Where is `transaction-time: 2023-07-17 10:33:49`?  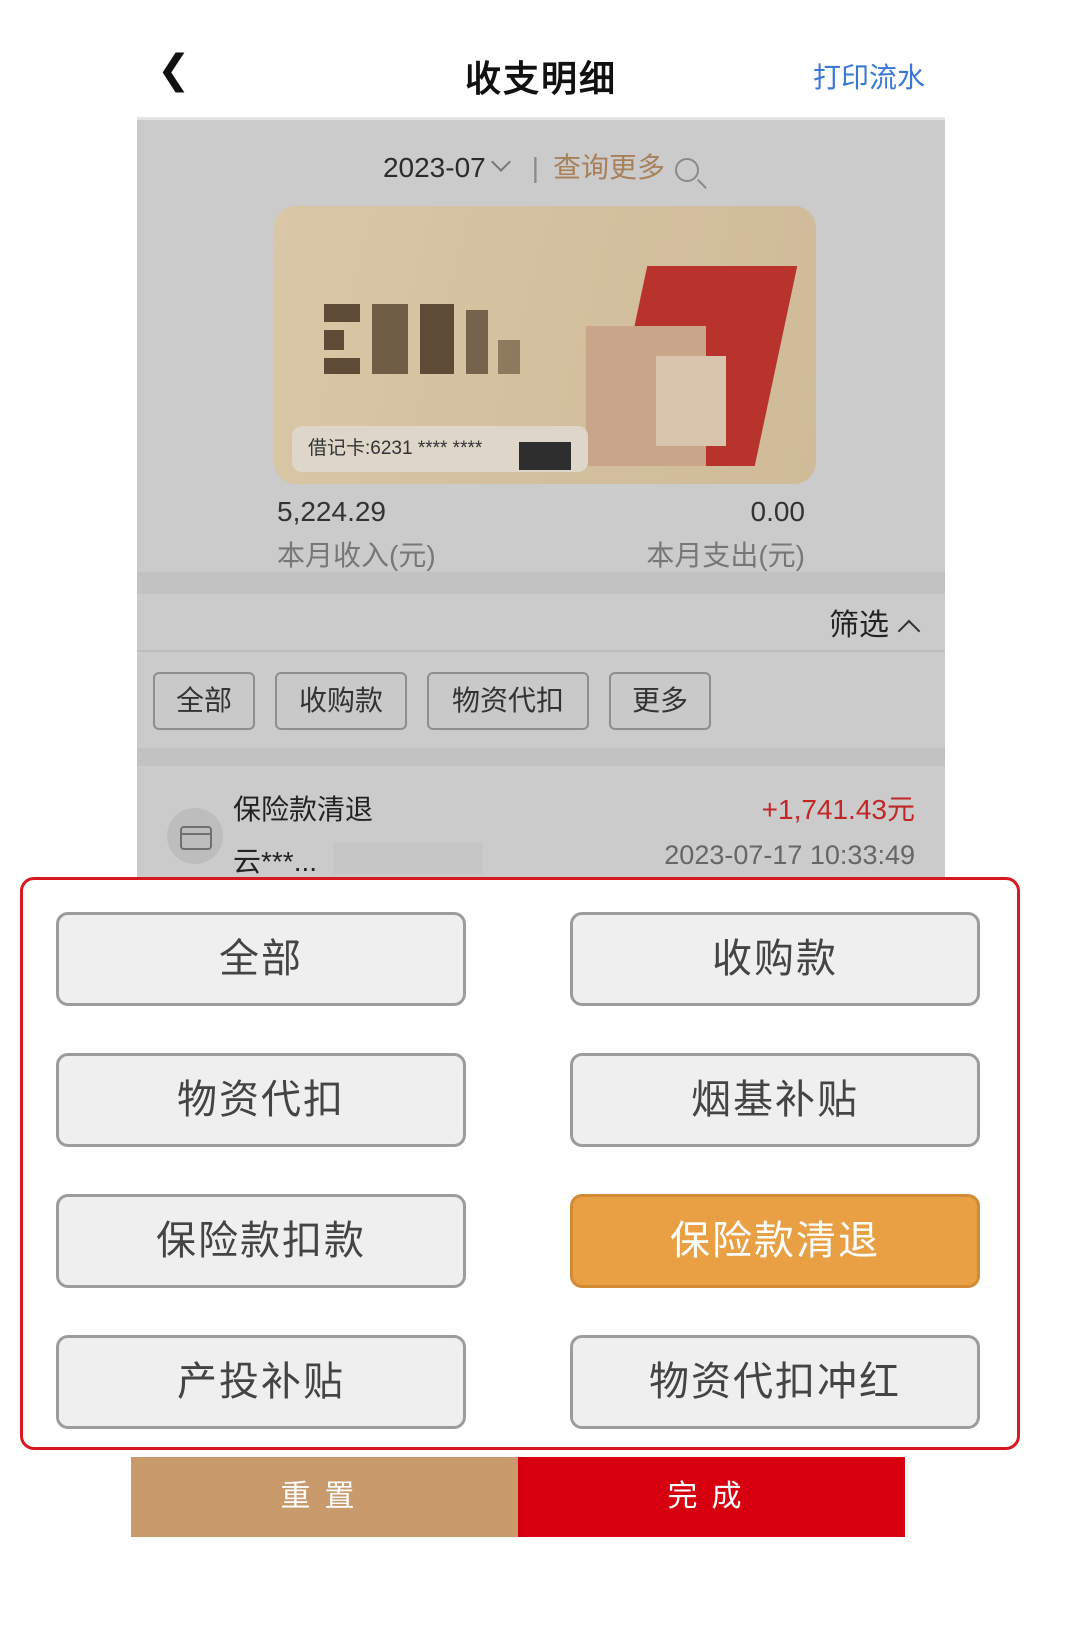 transaction-time: 2023-07-17 10:33:49 is located at coordinates (789, 855).